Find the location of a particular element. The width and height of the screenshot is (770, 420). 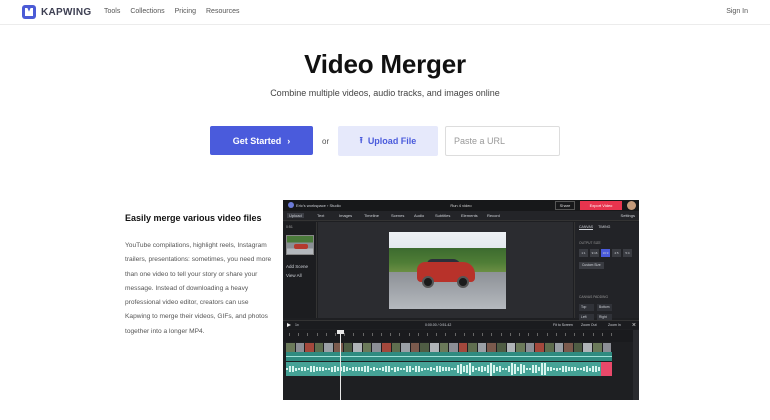

nav-item-tools: Tools is located at coordinates (112, 11).